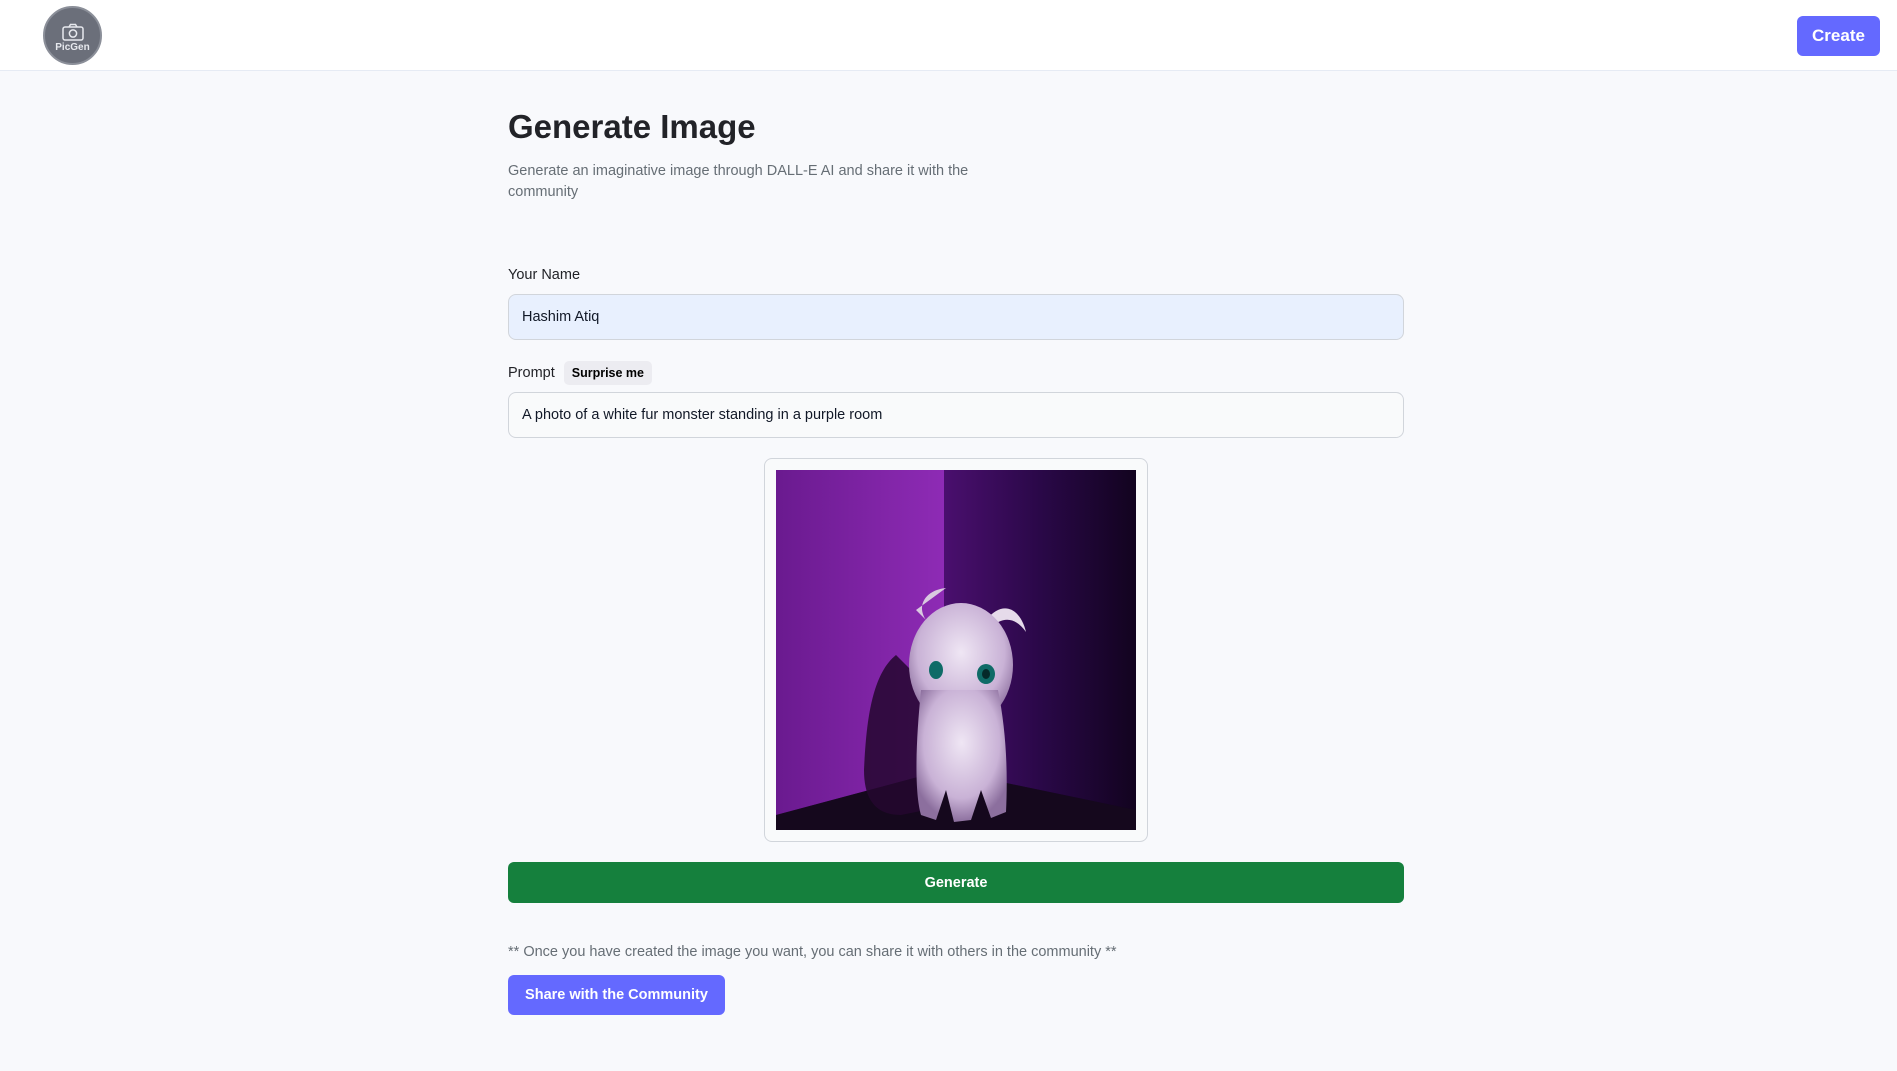 Image resolution: width=1897 pixels, height=1071 pixels. I want to click on prompt-label-row: Prompt Surprise me, so click(580, 373).